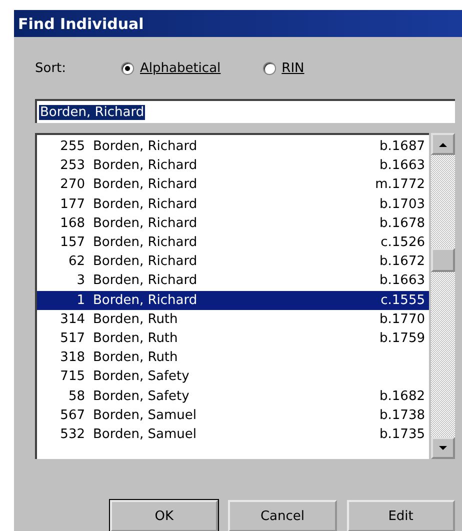 Image resolution: width=462 pixels, height=531 pixels. I want to click on list-item: 3 Borden, Richard b.1663, so click(233, 280).